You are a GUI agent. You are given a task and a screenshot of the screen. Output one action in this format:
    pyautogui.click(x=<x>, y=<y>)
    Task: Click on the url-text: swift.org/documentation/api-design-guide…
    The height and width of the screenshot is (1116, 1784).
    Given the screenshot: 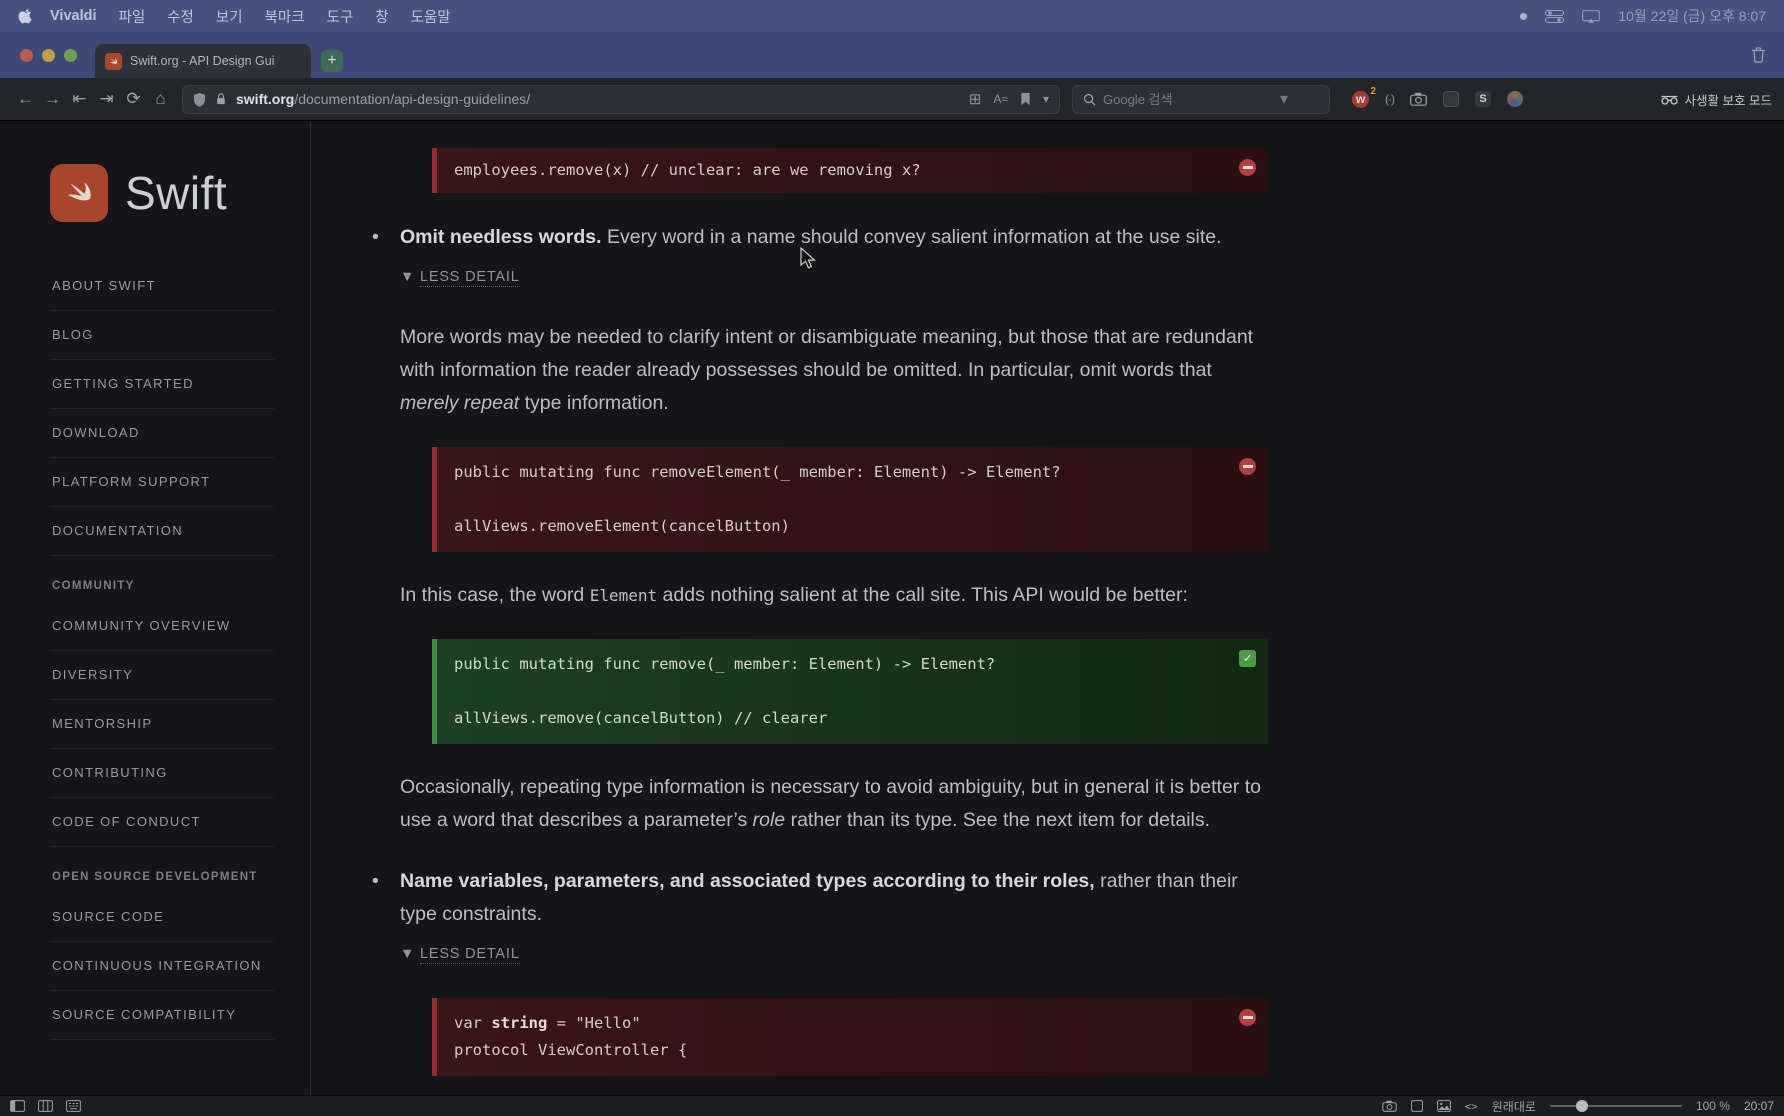 What is the action you would take?
    pyautogui.click(x=383, y=99)
    